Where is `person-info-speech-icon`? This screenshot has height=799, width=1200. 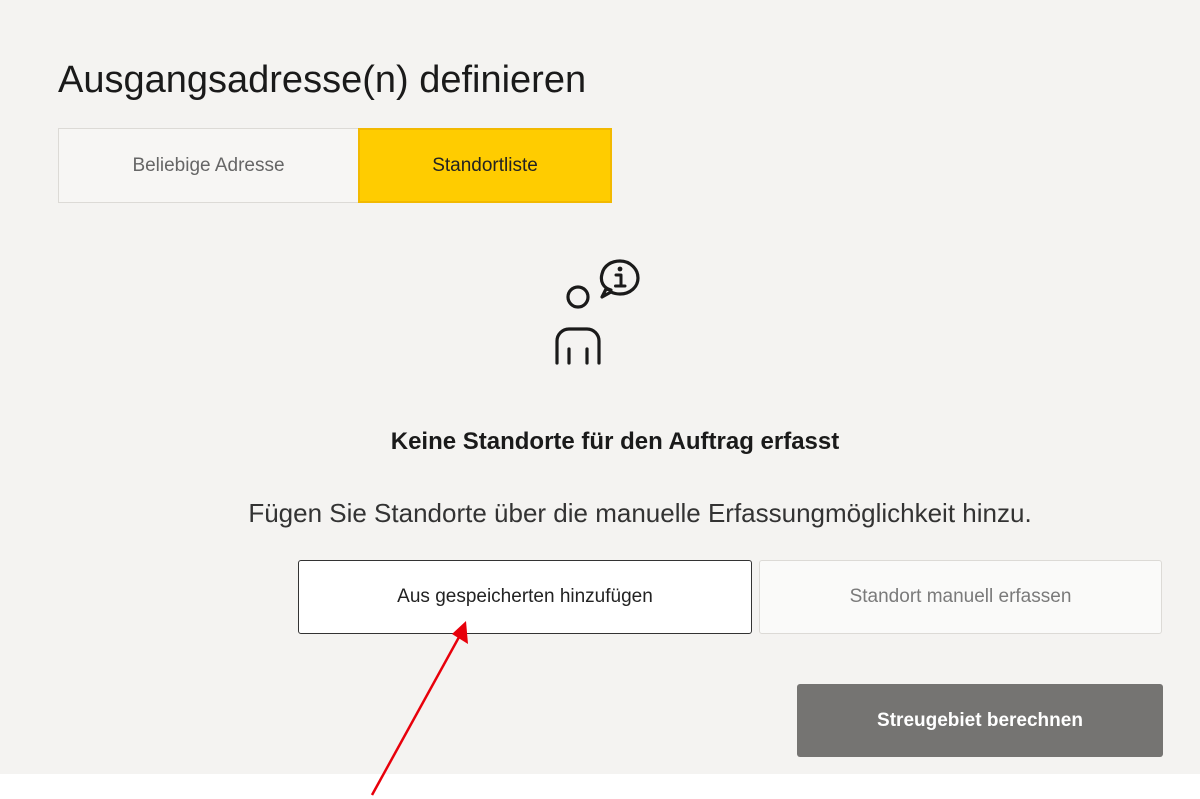
person-info-speech-icon is located at coordinates (597, 312).